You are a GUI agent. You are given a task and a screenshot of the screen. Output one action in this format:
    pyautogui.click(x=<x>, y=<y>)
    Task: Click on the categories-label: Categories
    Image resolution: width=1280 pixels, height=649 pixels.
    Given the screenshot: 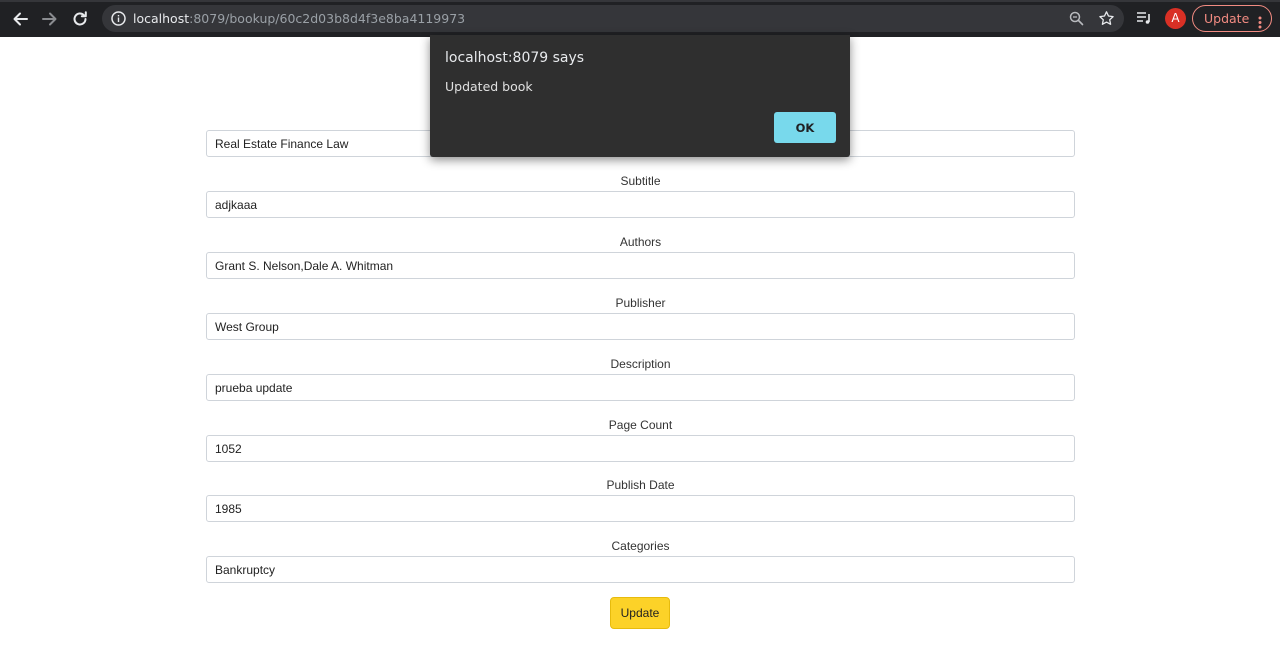 What is the action you would take?
    pyautogui.click(x=640, y=546)
    